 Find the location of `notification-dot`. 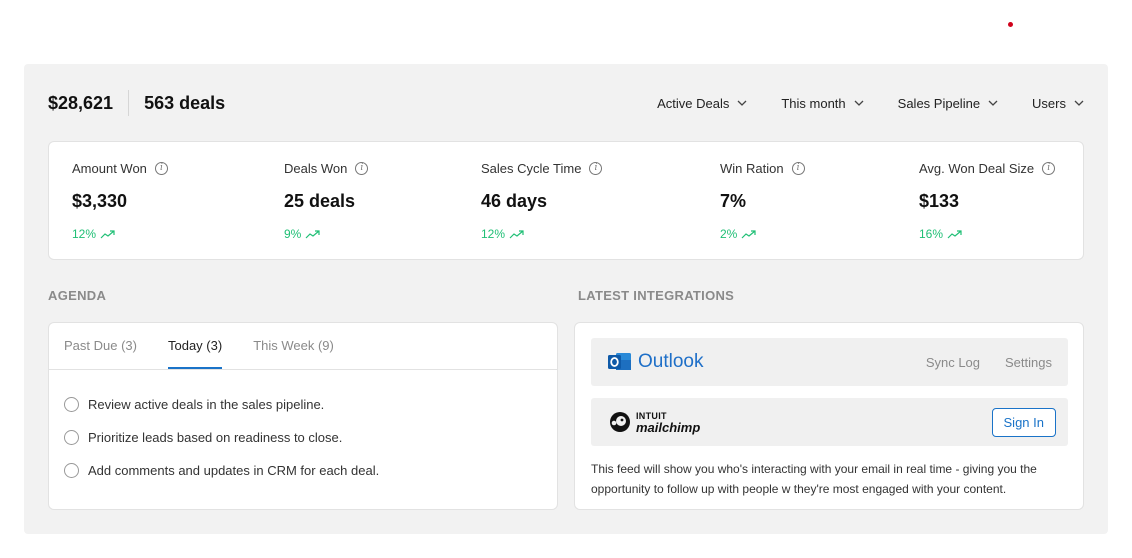

notification-dot is located at coordinates (1010, 24).